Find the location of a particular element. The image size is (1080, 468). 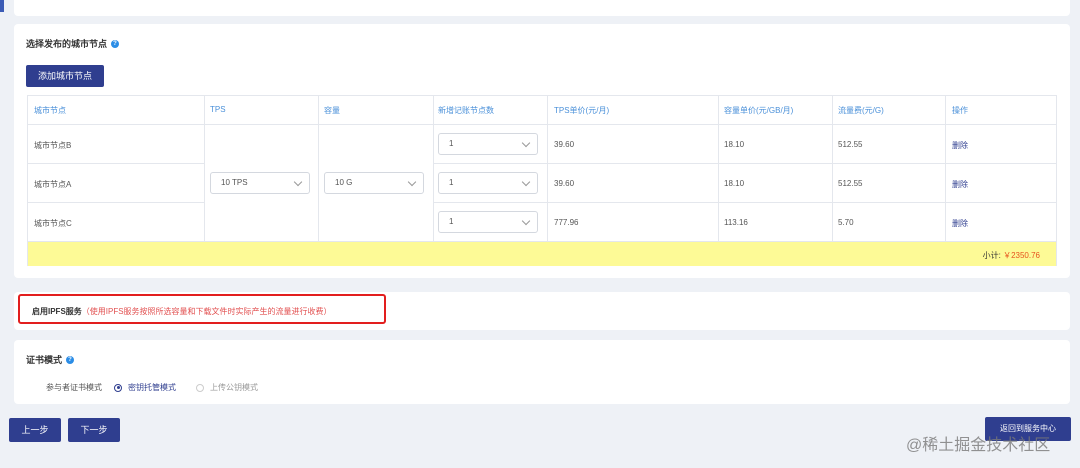

radio-upload-public-key-label: 上传公钥模式 is located at coordinates (234, 387).